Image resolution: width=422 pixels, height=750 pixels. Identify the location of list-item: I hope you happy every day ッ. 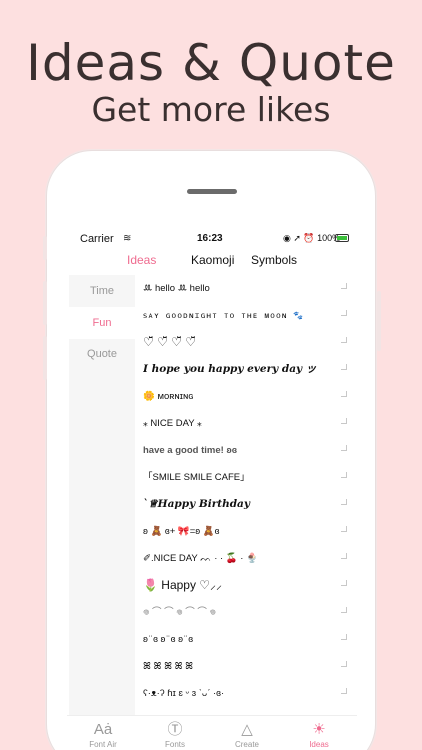
(246, 369).